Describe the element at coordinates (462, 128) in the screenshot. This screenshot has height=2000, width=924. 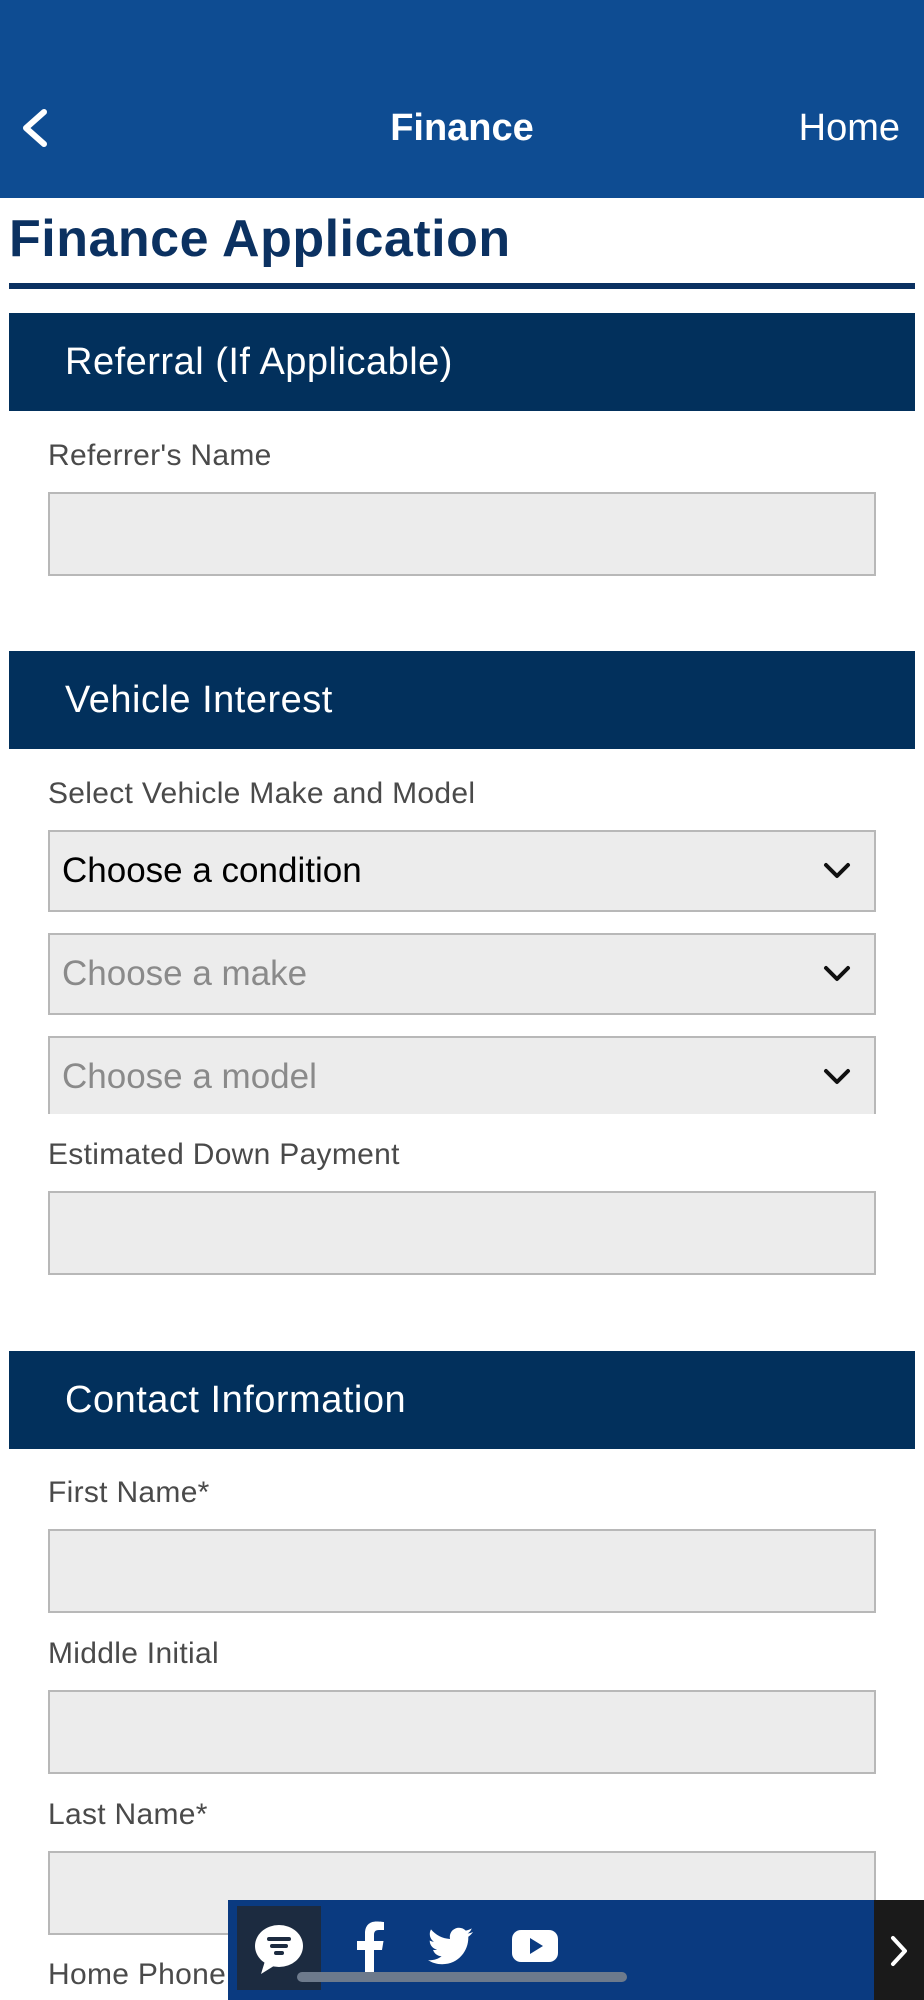
I see `nav-title: Finance` at that location.